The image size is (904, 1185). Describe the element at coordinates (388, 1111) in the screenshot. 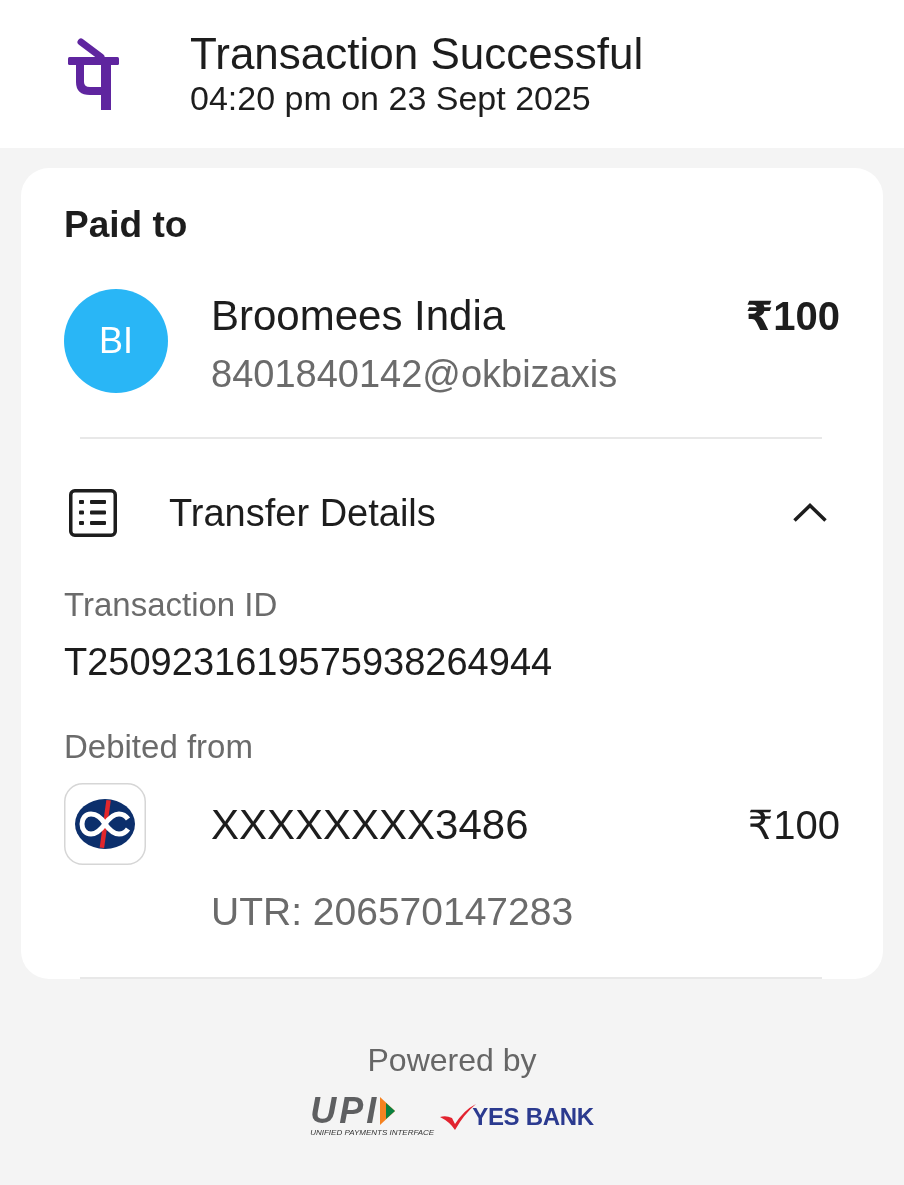

I see `triangle-arrow-icon` at that location.